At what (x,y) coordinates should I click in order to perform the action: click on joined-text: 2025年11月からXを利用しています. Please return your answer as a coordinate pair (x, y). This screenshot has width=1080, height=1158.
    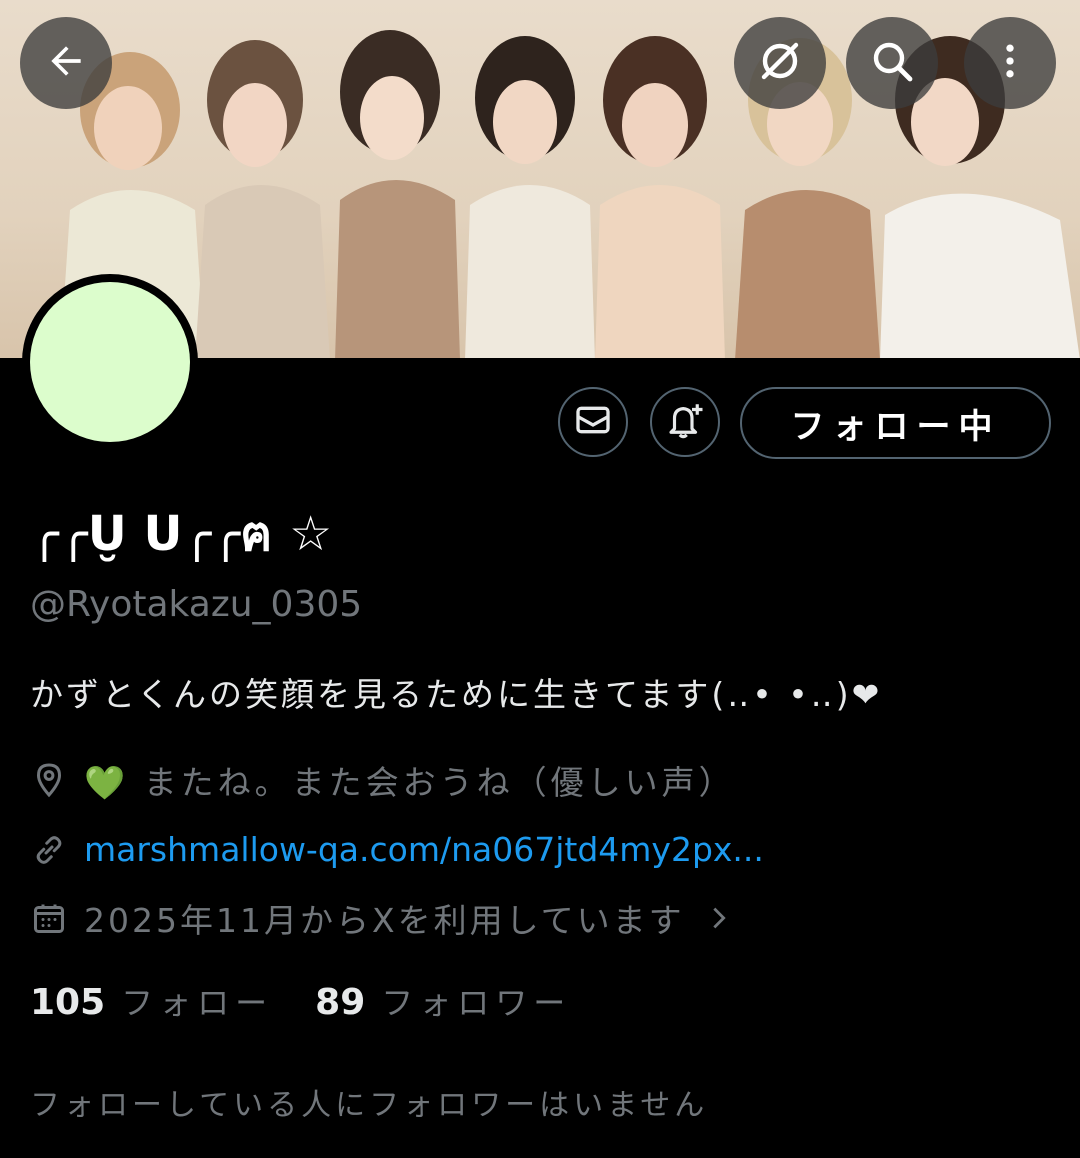
    Looking at the image, I should click on (384, 920).